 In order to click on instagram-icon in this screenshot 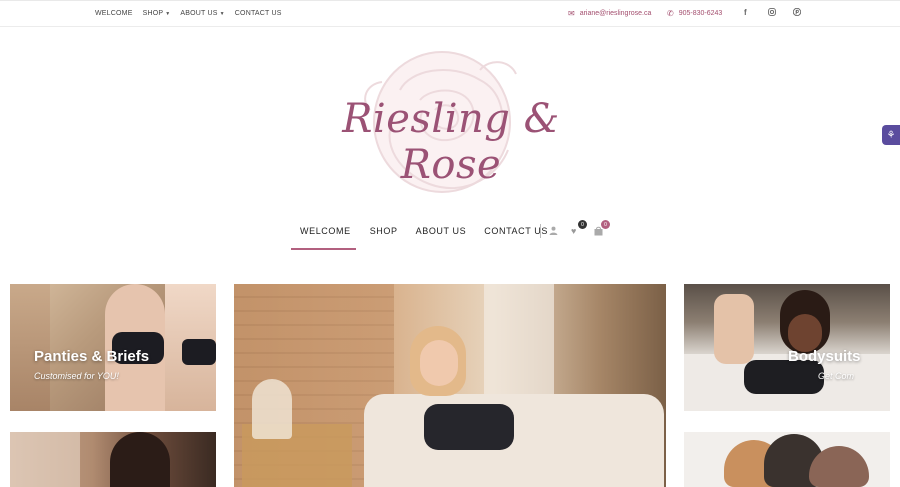, I will do `click(772, 13)`.